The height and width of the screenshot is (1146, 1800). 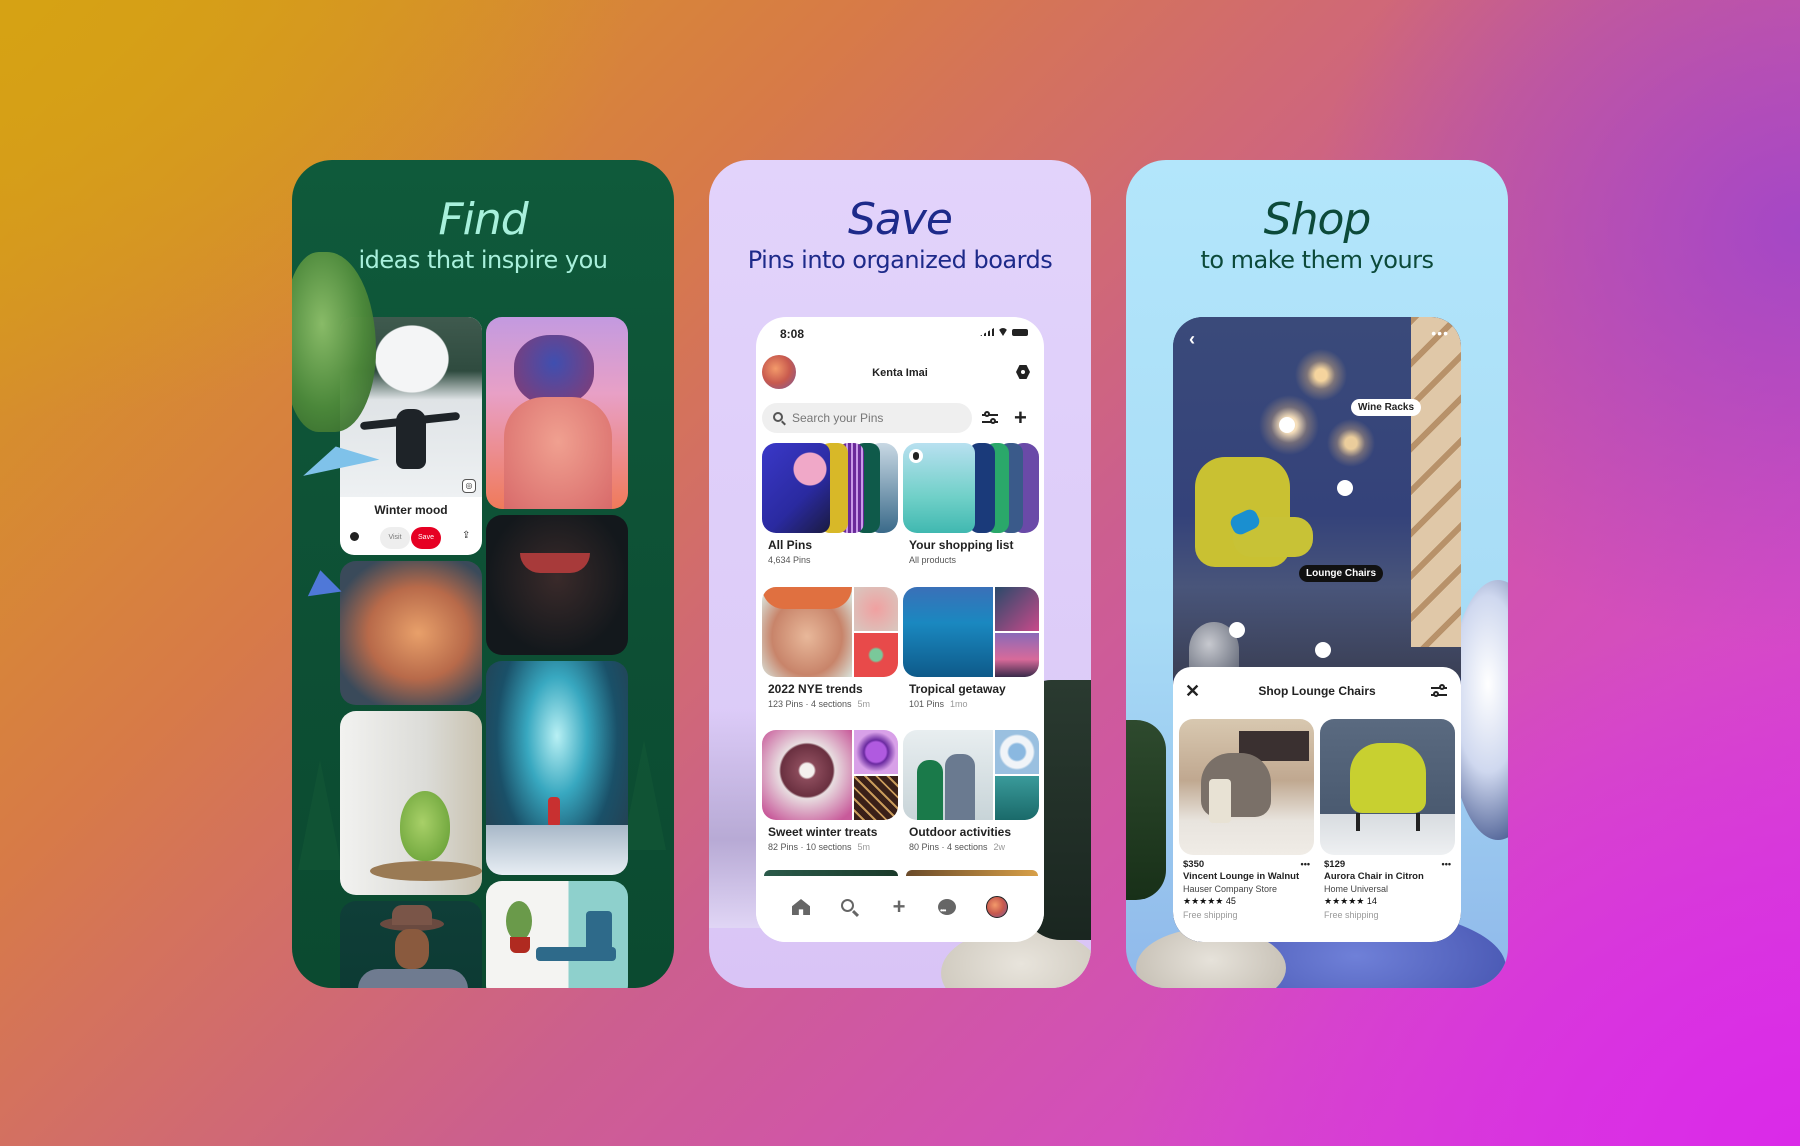 I want to click on wine-rack-shape, so click(x=1436, y=482).